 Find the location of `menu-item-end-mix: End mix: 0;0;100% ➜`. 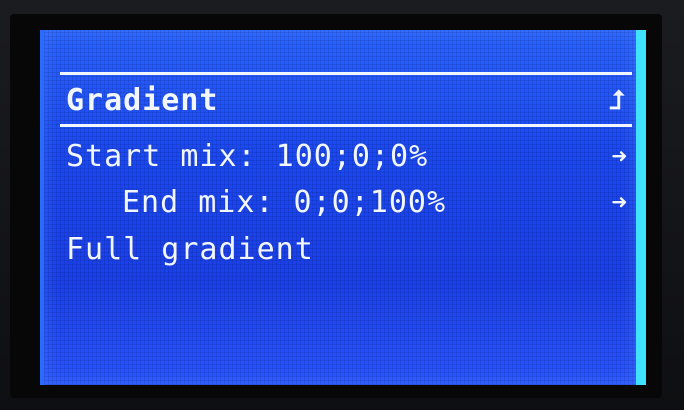

menu-item-end-mix: End mix: 0;0;100% ➜ is located at coordinates (347, 203).